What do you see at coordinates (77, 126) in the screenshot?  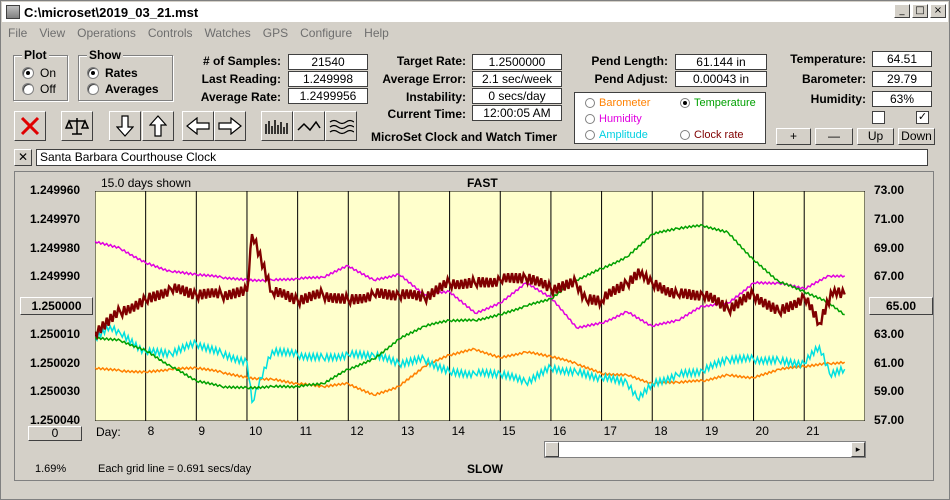 I see `balance-button` at bounding box center [77, 126].